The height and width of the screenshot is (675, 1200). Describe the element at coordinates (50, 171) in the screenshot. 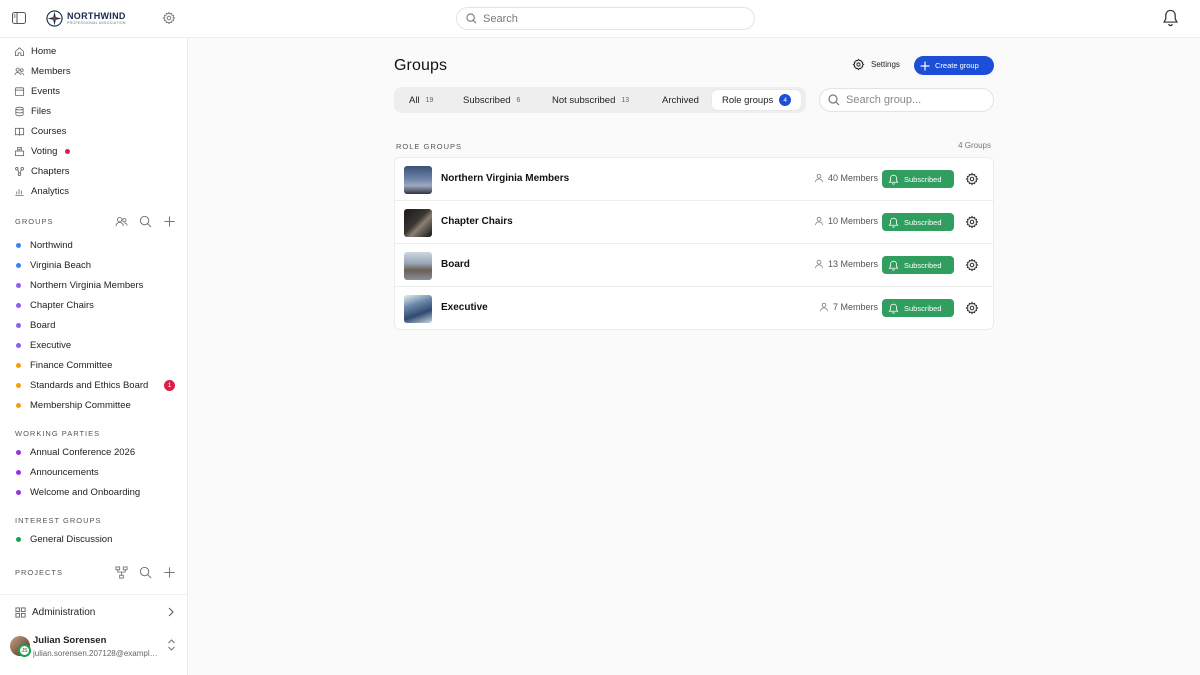

I see `nav-item-label: Chapters` at that location.